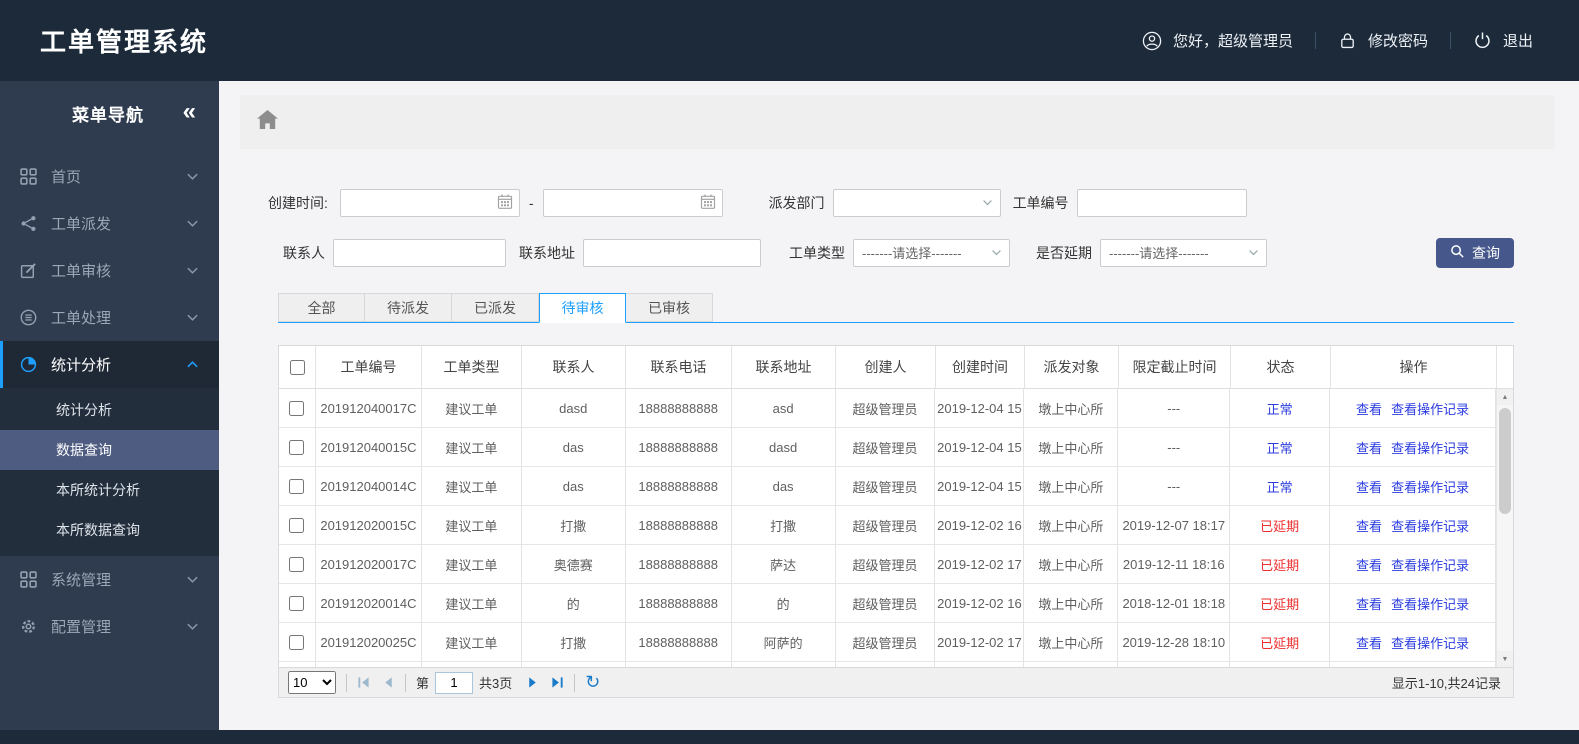 This screenshot has width=1579, height=744. What do you see at coordinates (109, 270) in the screenshot?
I see `sidebar-item-review: 工单审核` at bounding box center [109, 270].